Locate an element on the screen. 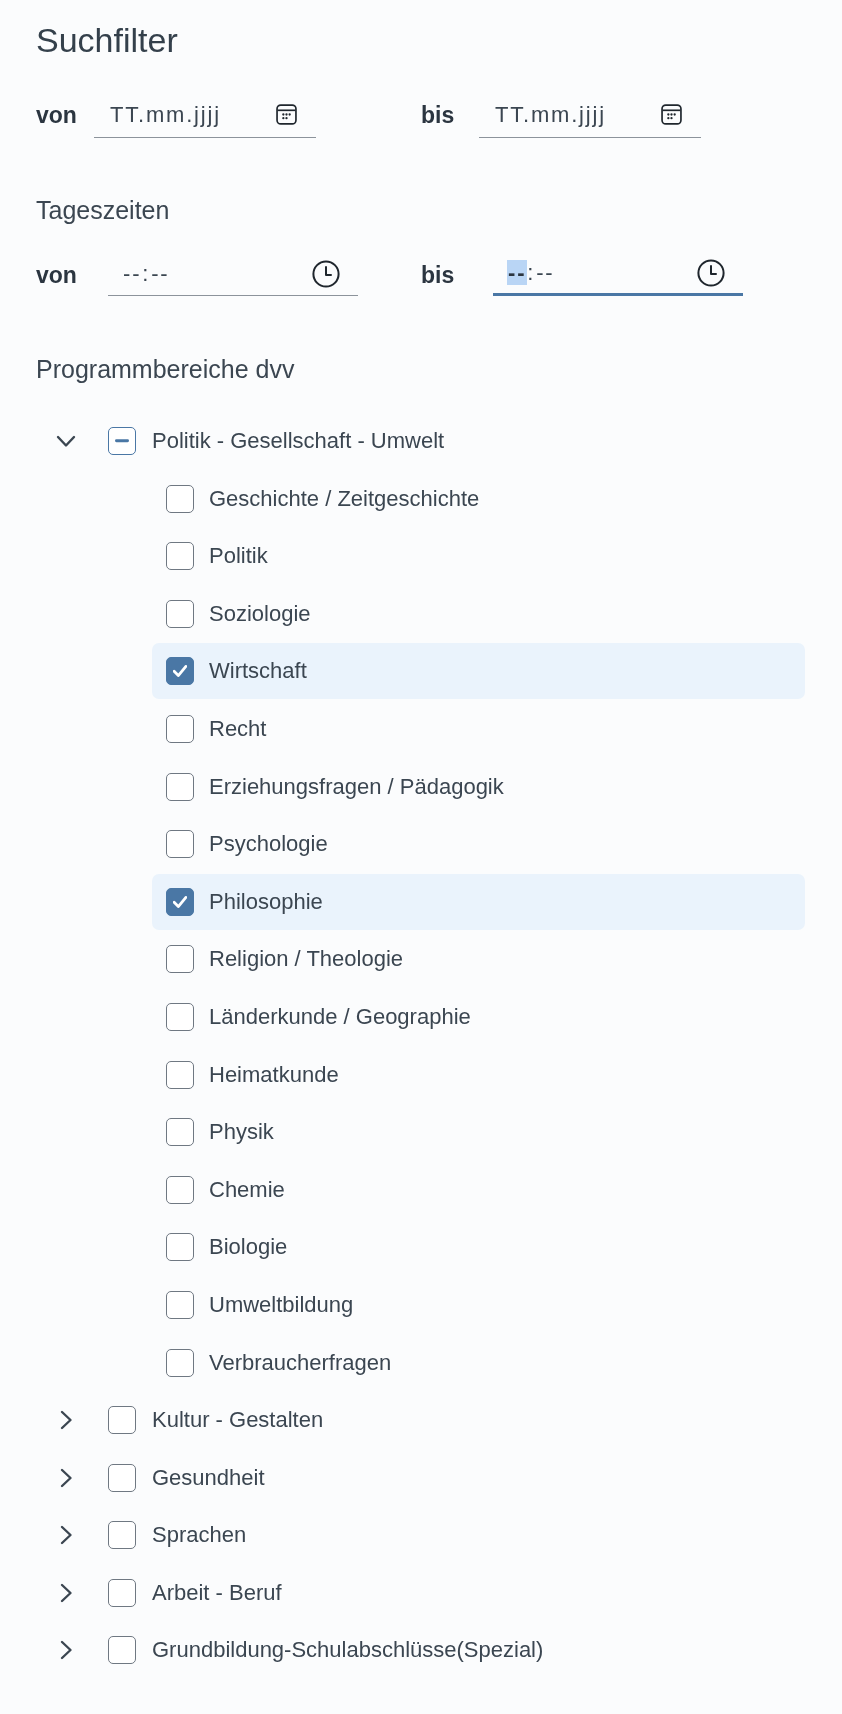 This screenshot has width=842, height=1714. category-label: Psychologie is located at coordinates (268, 844).